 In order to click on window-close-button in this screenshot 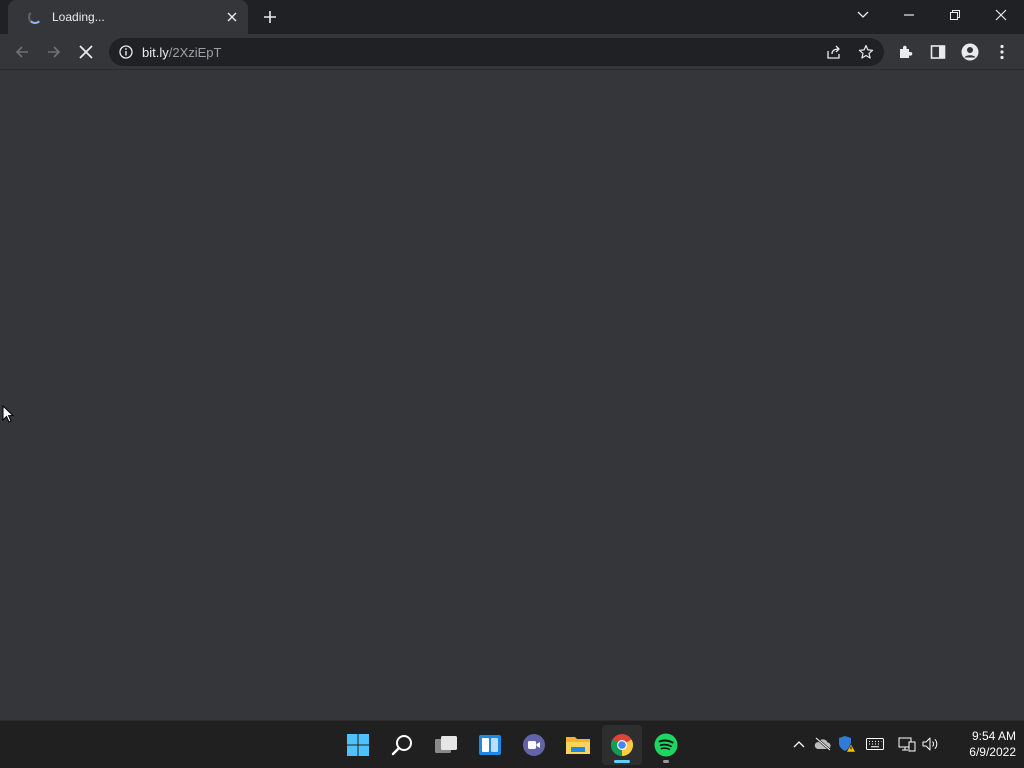, I will do `click(1001, 15)`.